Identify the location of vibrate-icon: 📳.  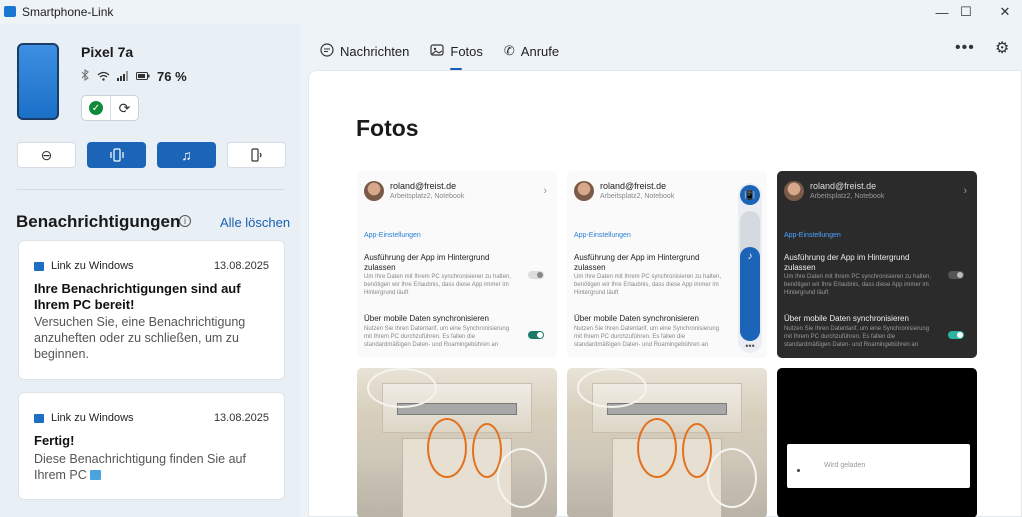
(750, 195).